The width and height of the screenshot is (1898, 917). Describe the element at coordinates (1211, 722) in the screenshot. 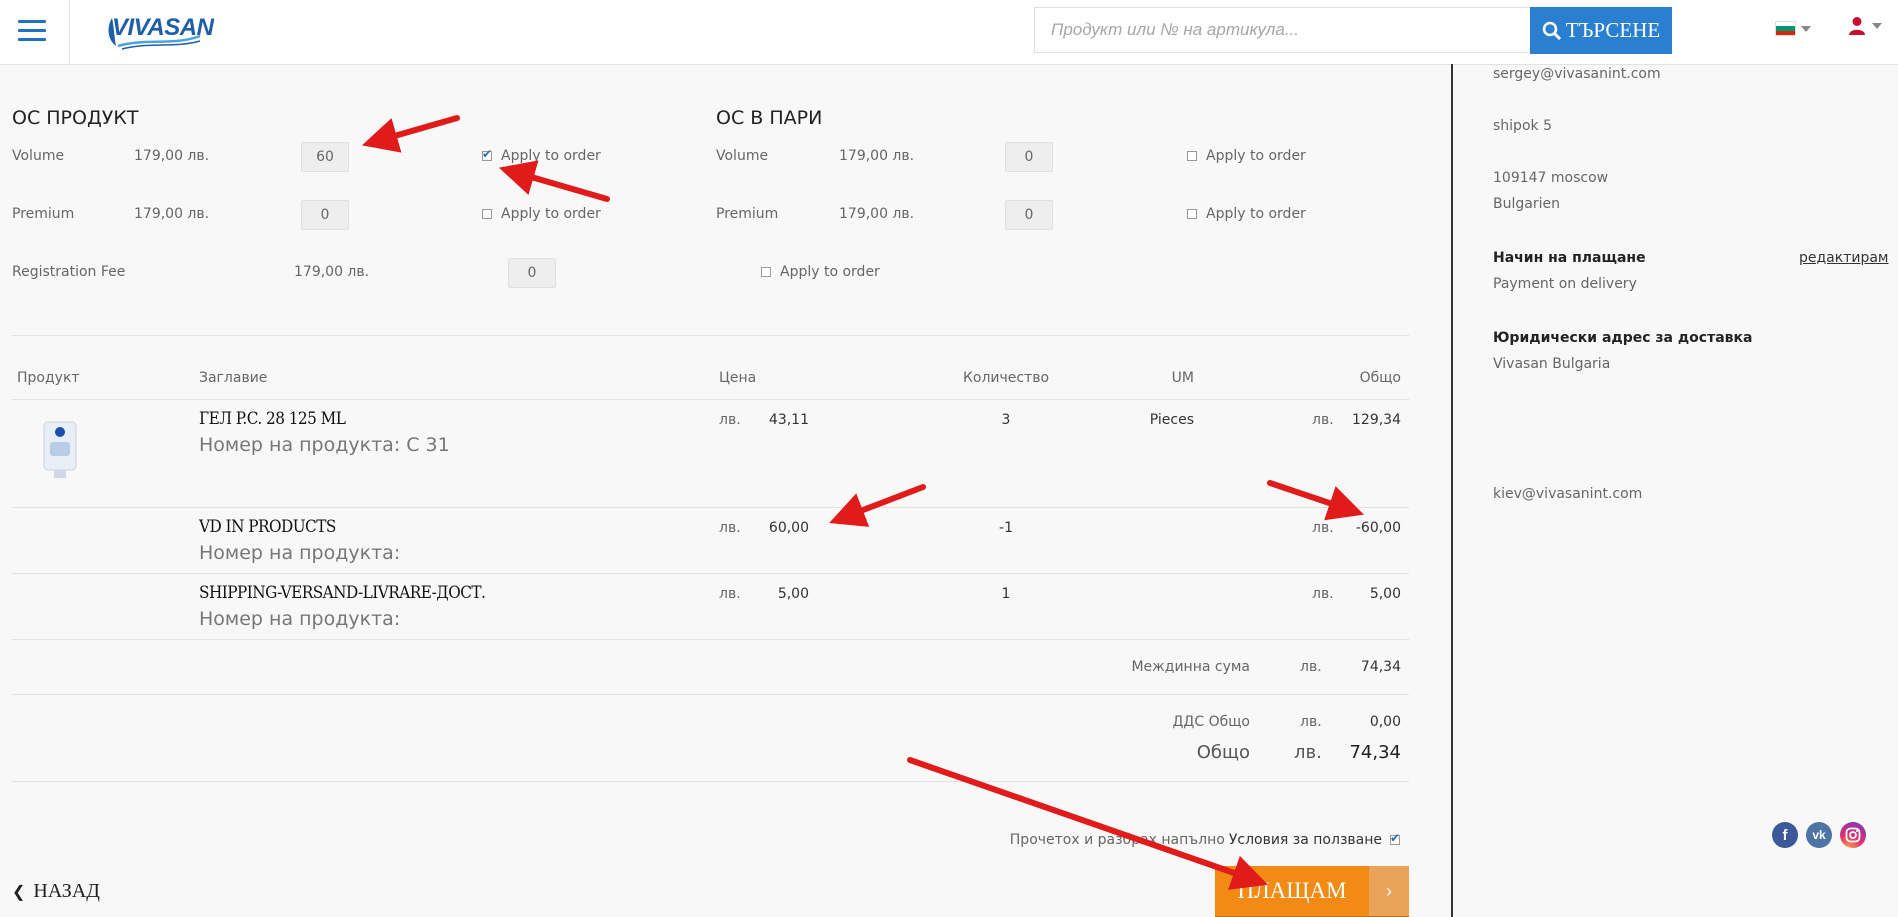

I see `vat-label: ДДС Общо` at that location.